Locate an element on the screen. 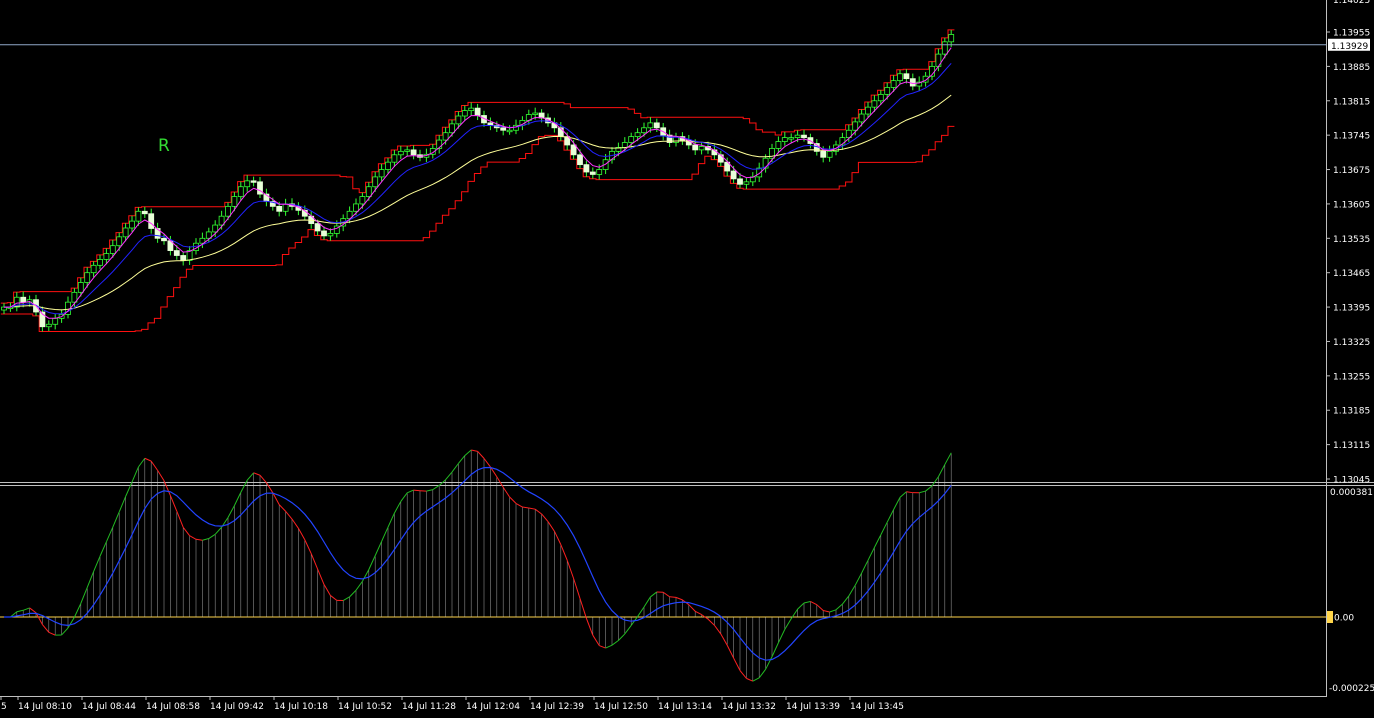  time-tick-label: 14 Jul 13:45 is located at coordinates (877, 707).